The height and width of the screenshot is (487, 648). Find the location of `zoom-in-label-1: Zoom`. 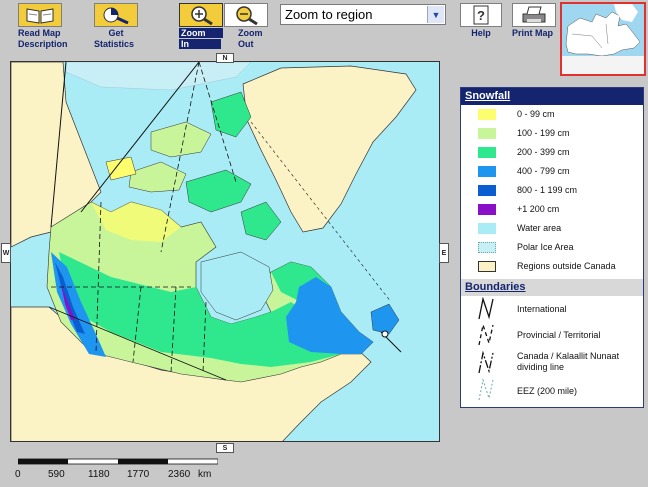

zoom-in-label-1: Zoom is located at coordinates (201, 33).